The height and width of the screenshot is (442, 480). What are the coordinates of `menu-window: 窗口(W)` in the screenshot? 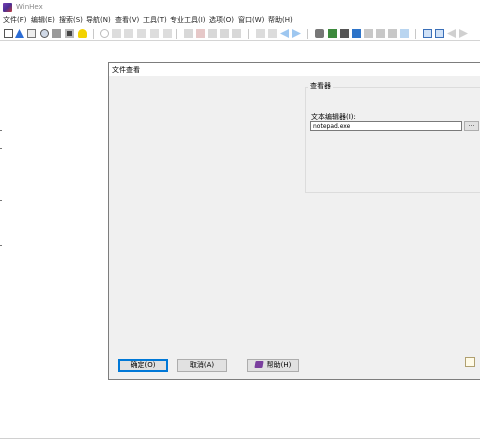 It's located at (251, 20).